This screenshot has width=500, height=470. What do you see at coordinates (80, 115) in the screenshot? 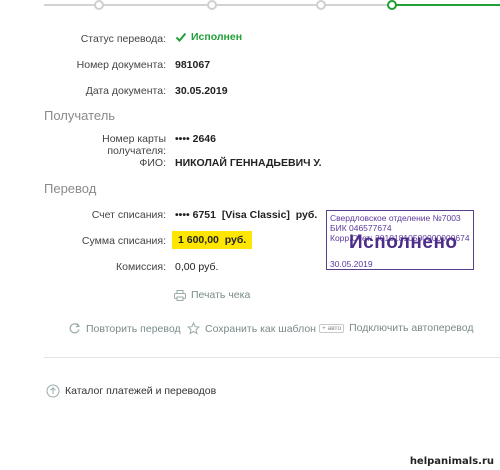
I see `recipient-section-title: Получатель` at bounding box center [80, 115].